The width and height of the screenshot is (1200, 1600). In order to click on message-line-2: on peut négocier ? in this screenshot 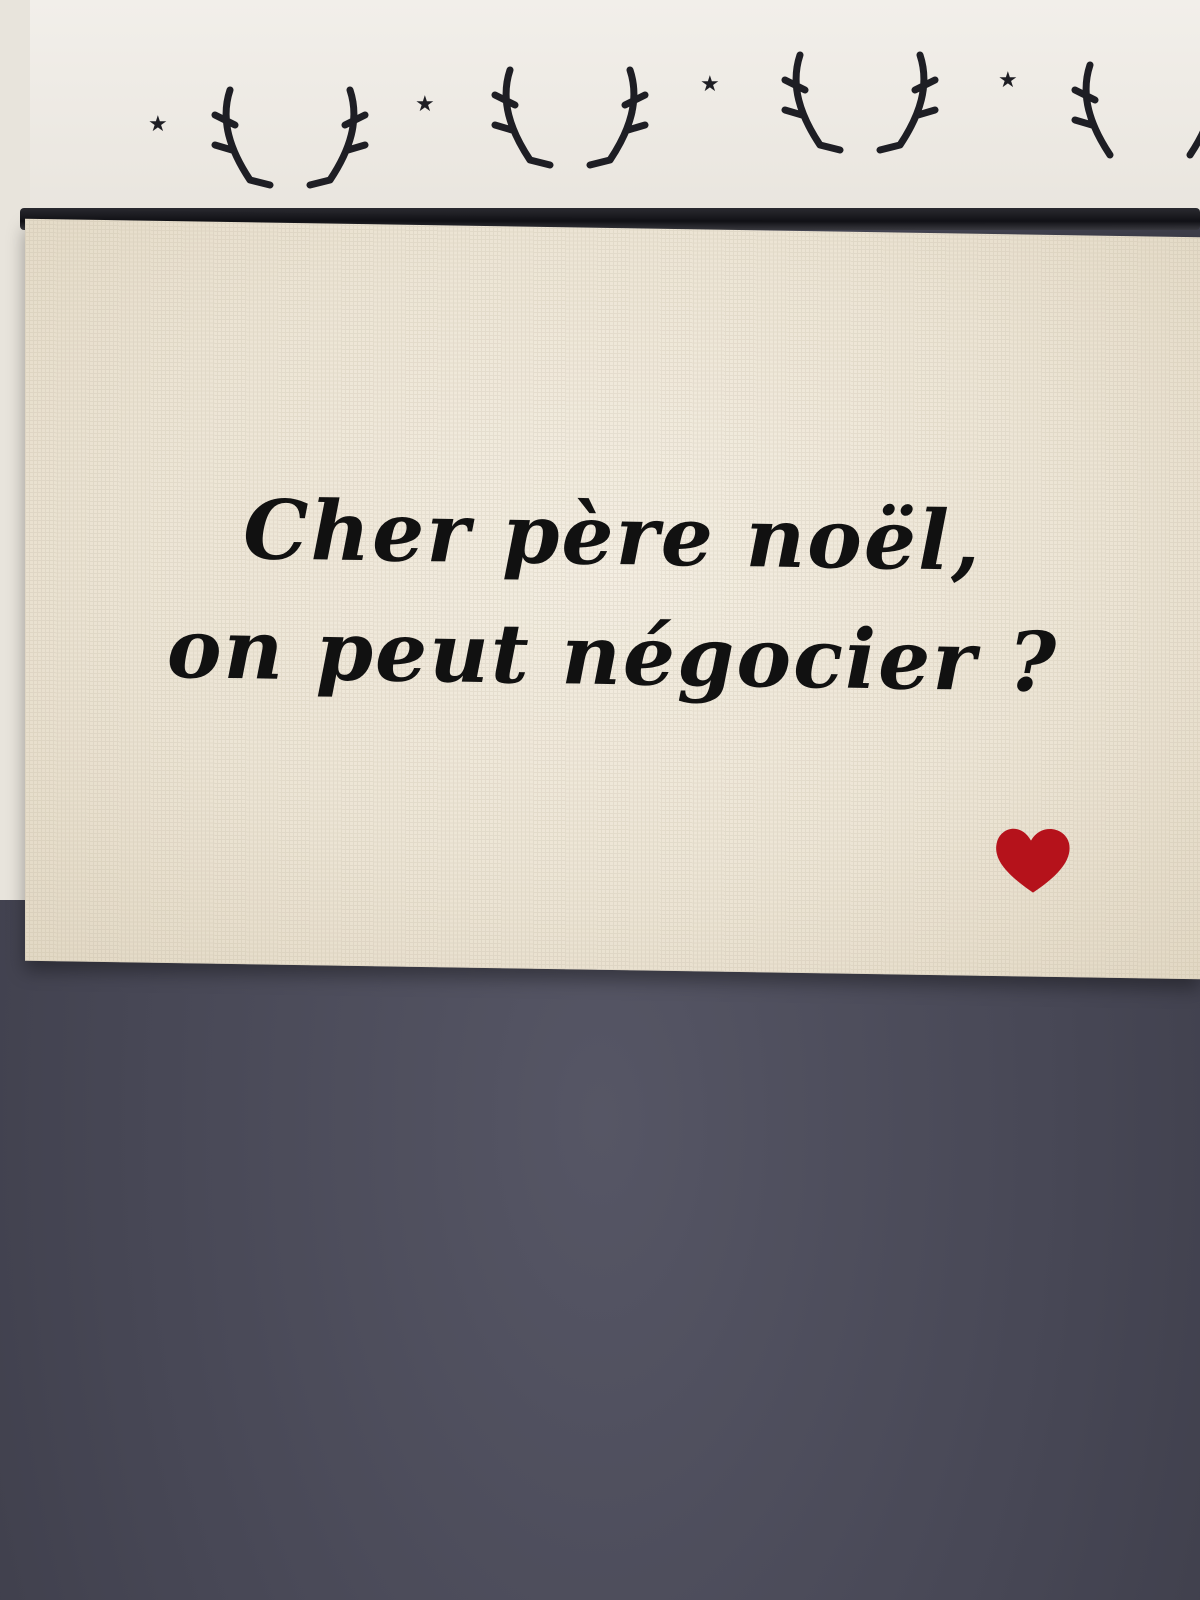, I will do `click(612, 656)`.